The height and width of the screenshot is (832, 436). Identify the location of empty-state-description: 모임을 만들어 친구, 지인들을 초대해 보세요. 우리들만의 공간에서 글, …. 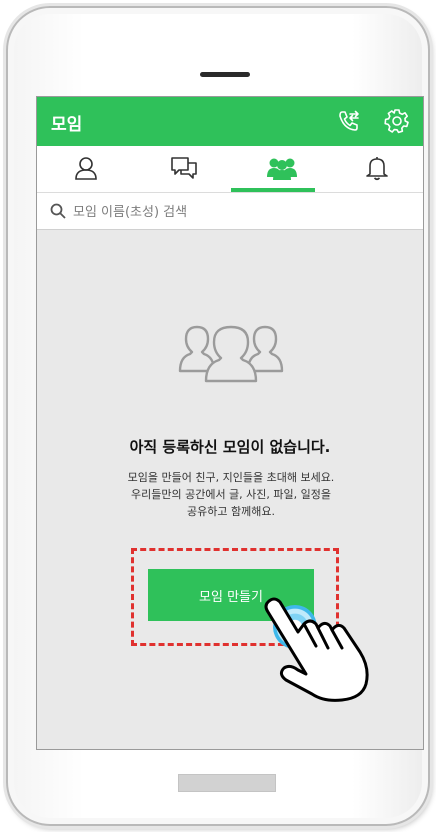
(231, 494).